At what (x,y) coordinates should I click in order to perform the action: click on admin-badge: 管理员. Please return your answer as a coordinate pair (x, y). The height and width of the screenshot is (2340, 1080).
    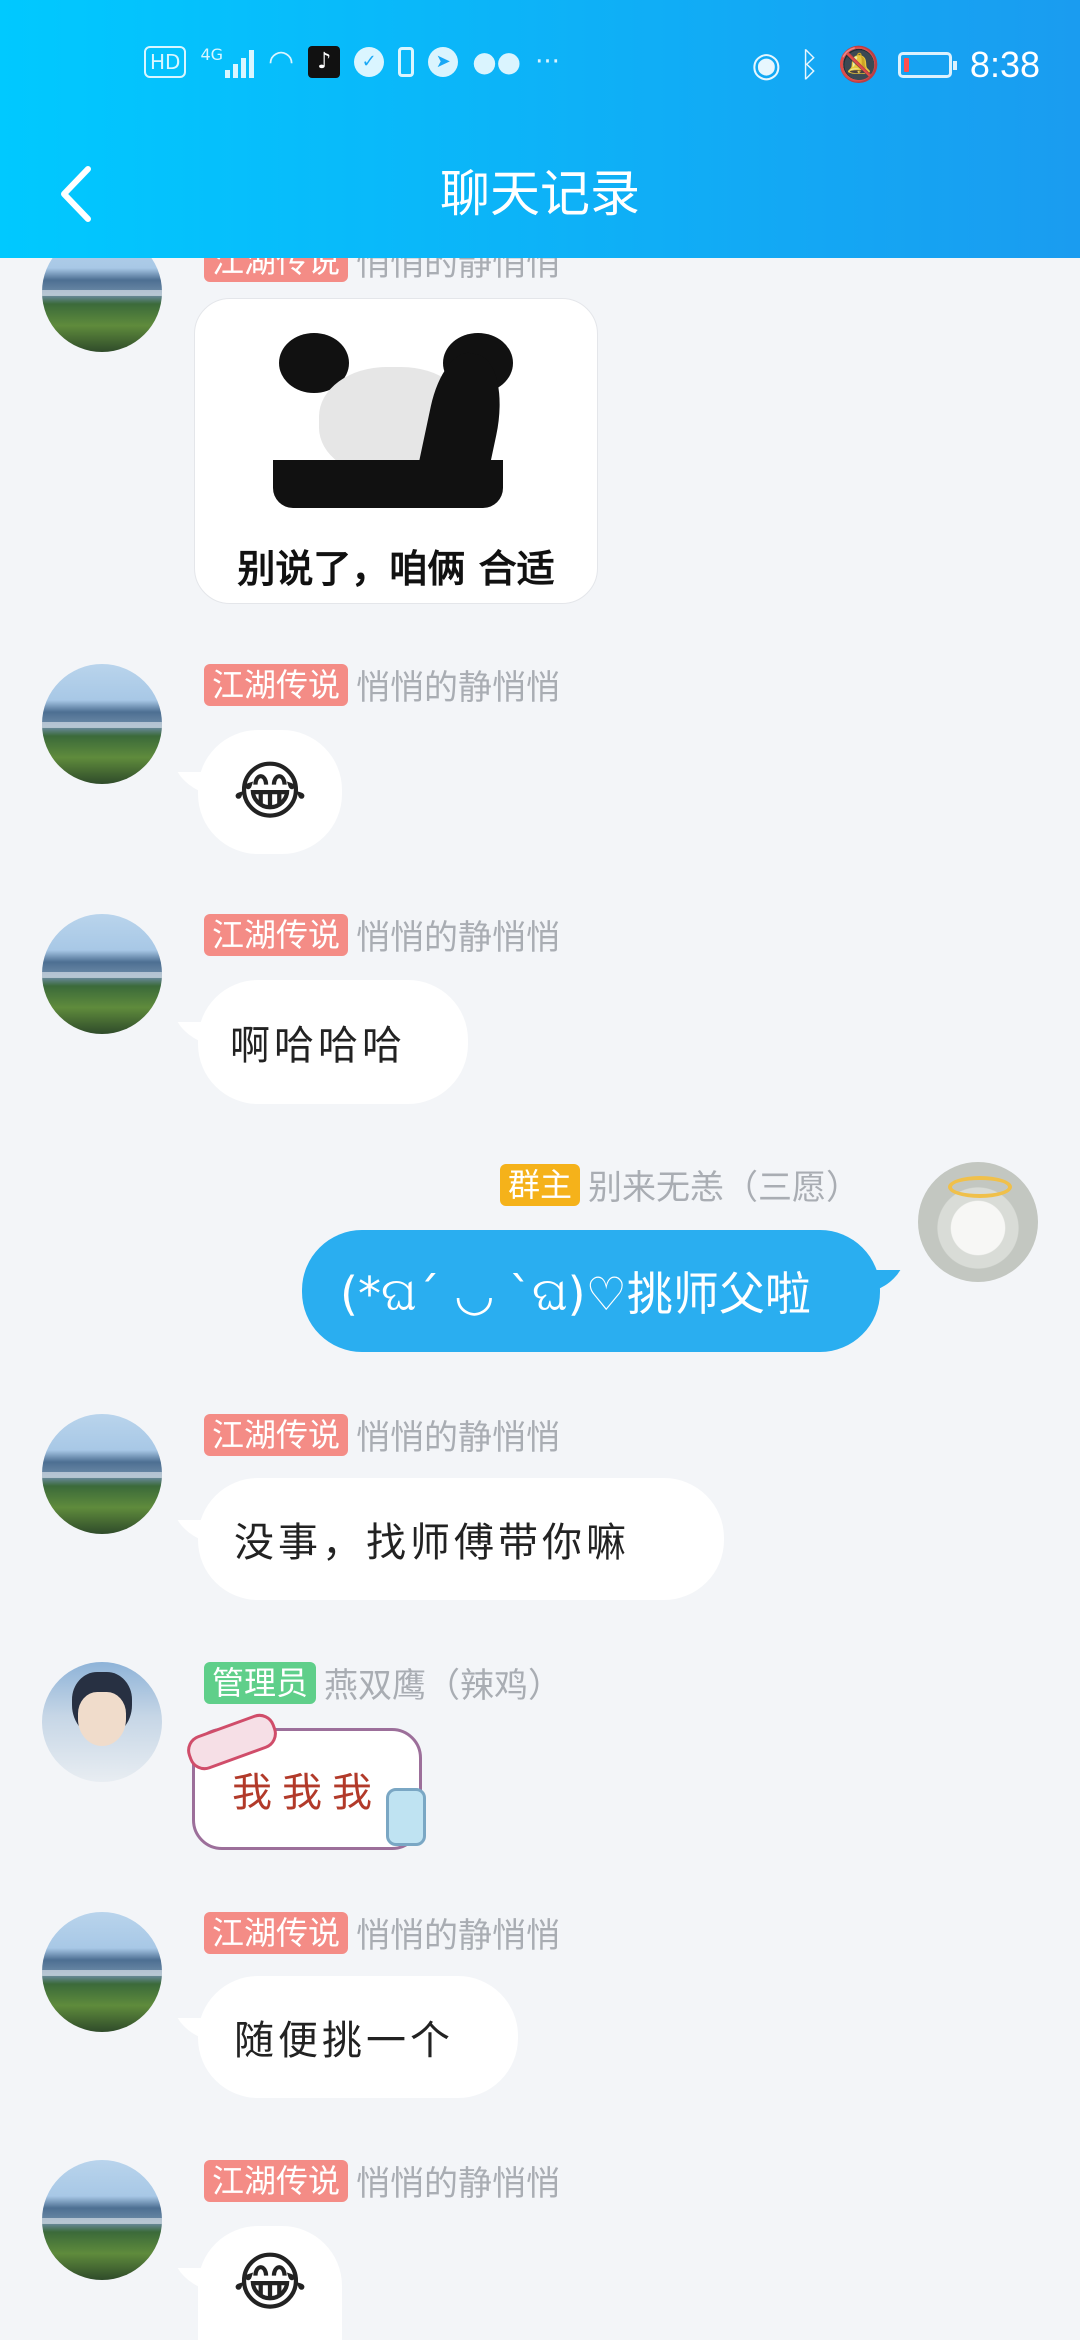
    Looking at the image, I should click on (260, 1682).